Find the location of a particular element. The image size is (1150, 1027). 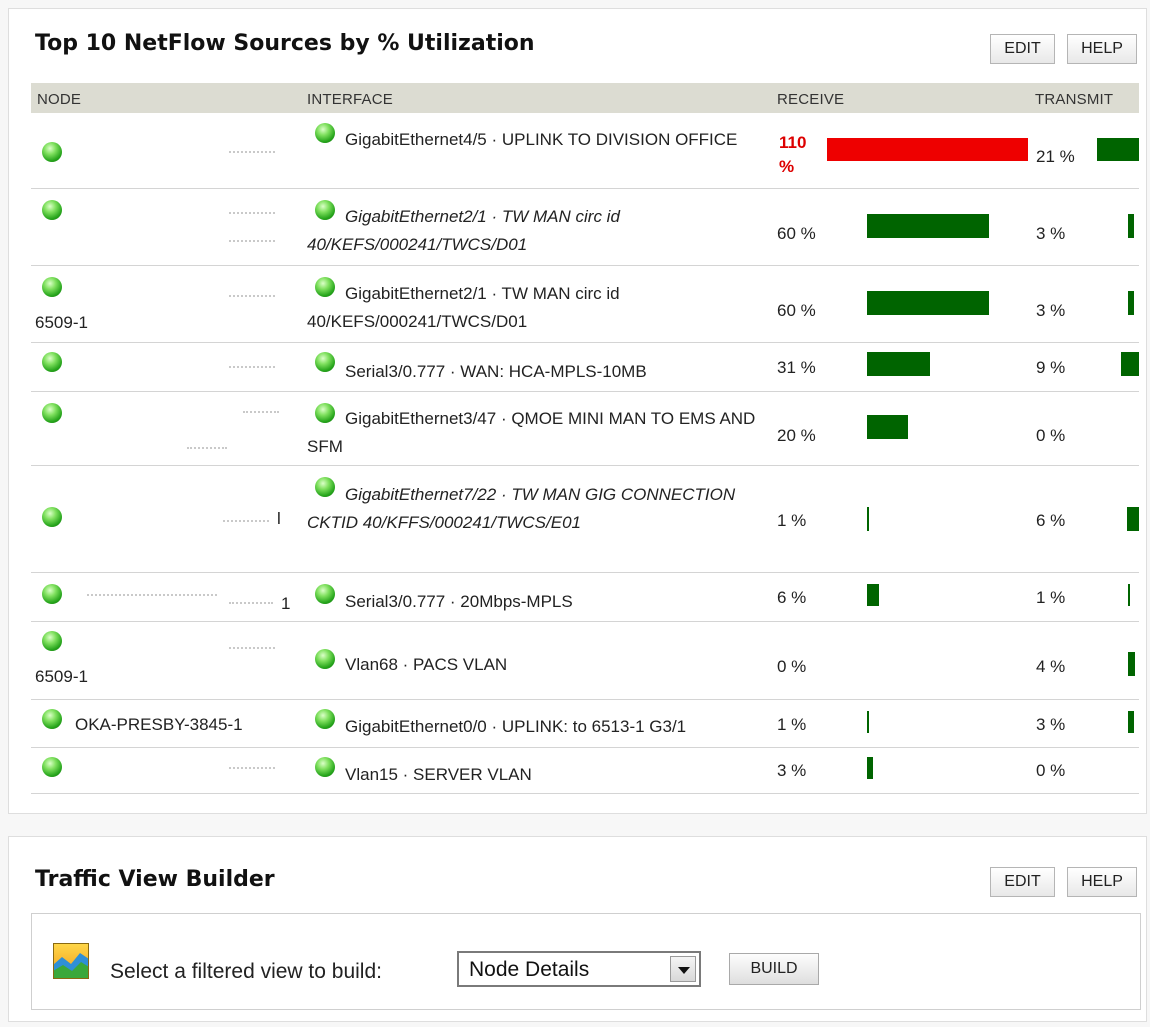

transmit-percent: 21 % is located at coordinates (1055, 156).